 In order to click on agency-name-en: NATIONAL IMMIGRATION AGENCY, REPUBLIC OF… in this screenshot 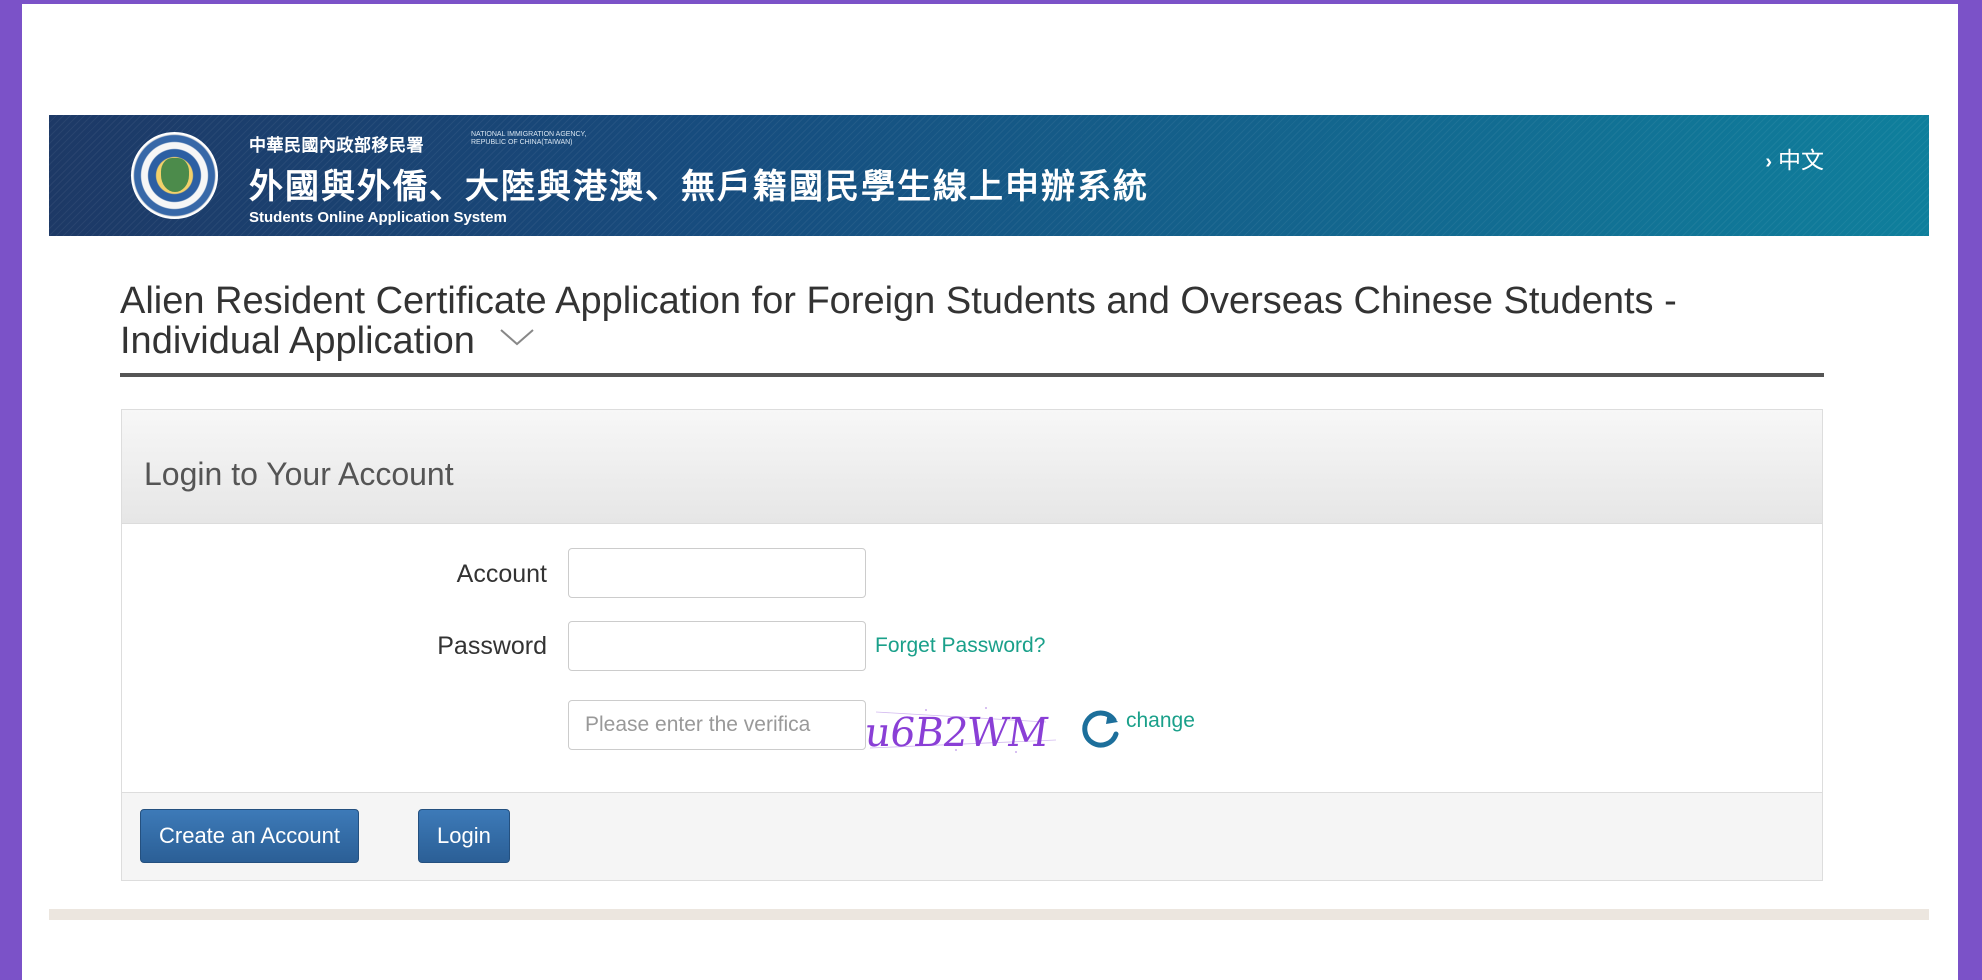, I will do `click(528, 139)`.